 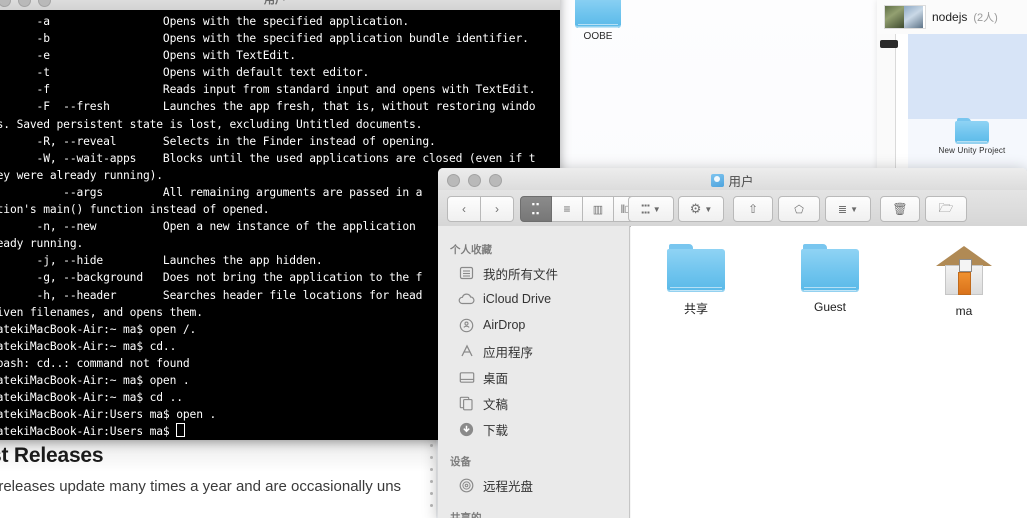 What do you see at coordinates (431, 479) in the screenshot?
I see `browser-scrollbar` at bounding box center [431, 479].